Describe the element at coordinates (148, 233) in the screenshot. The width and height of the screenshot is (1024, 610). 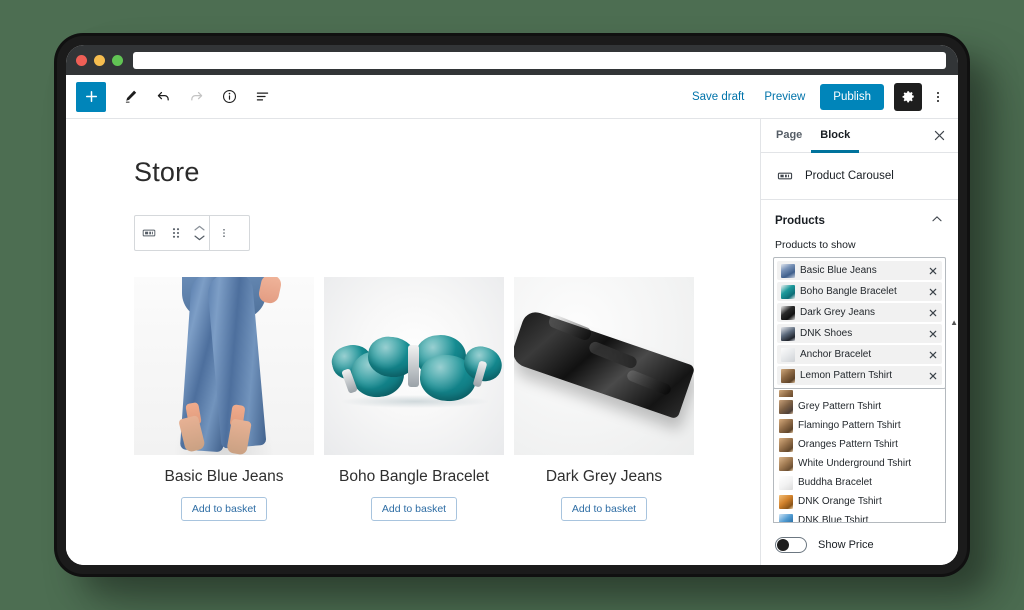
I see `block-type-button` at that location.